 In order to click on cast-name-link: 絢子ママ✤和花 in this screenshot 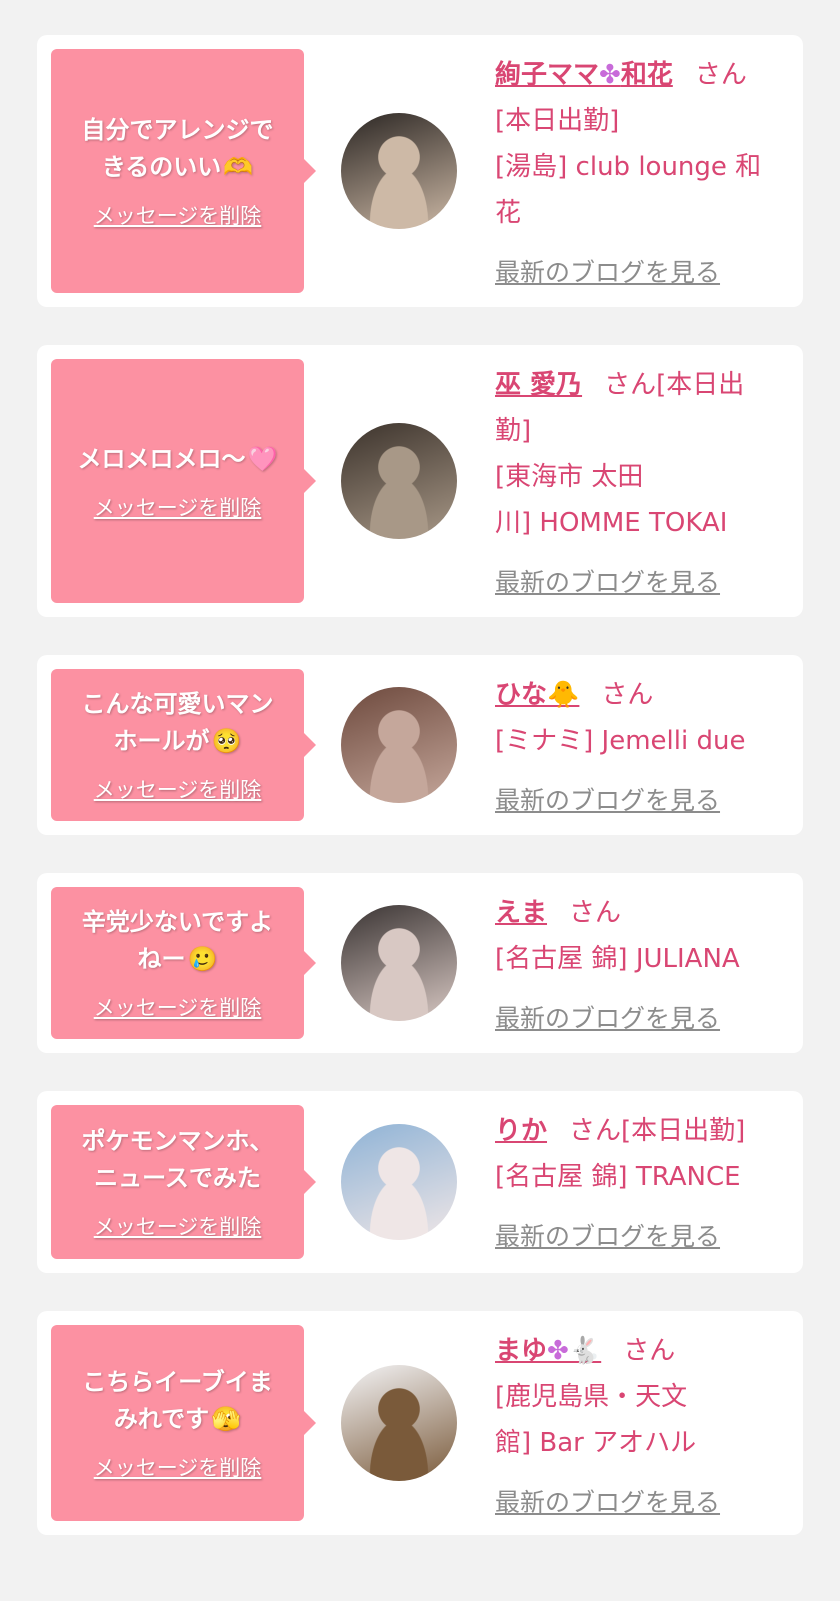, I will do `click(584, 75)`.